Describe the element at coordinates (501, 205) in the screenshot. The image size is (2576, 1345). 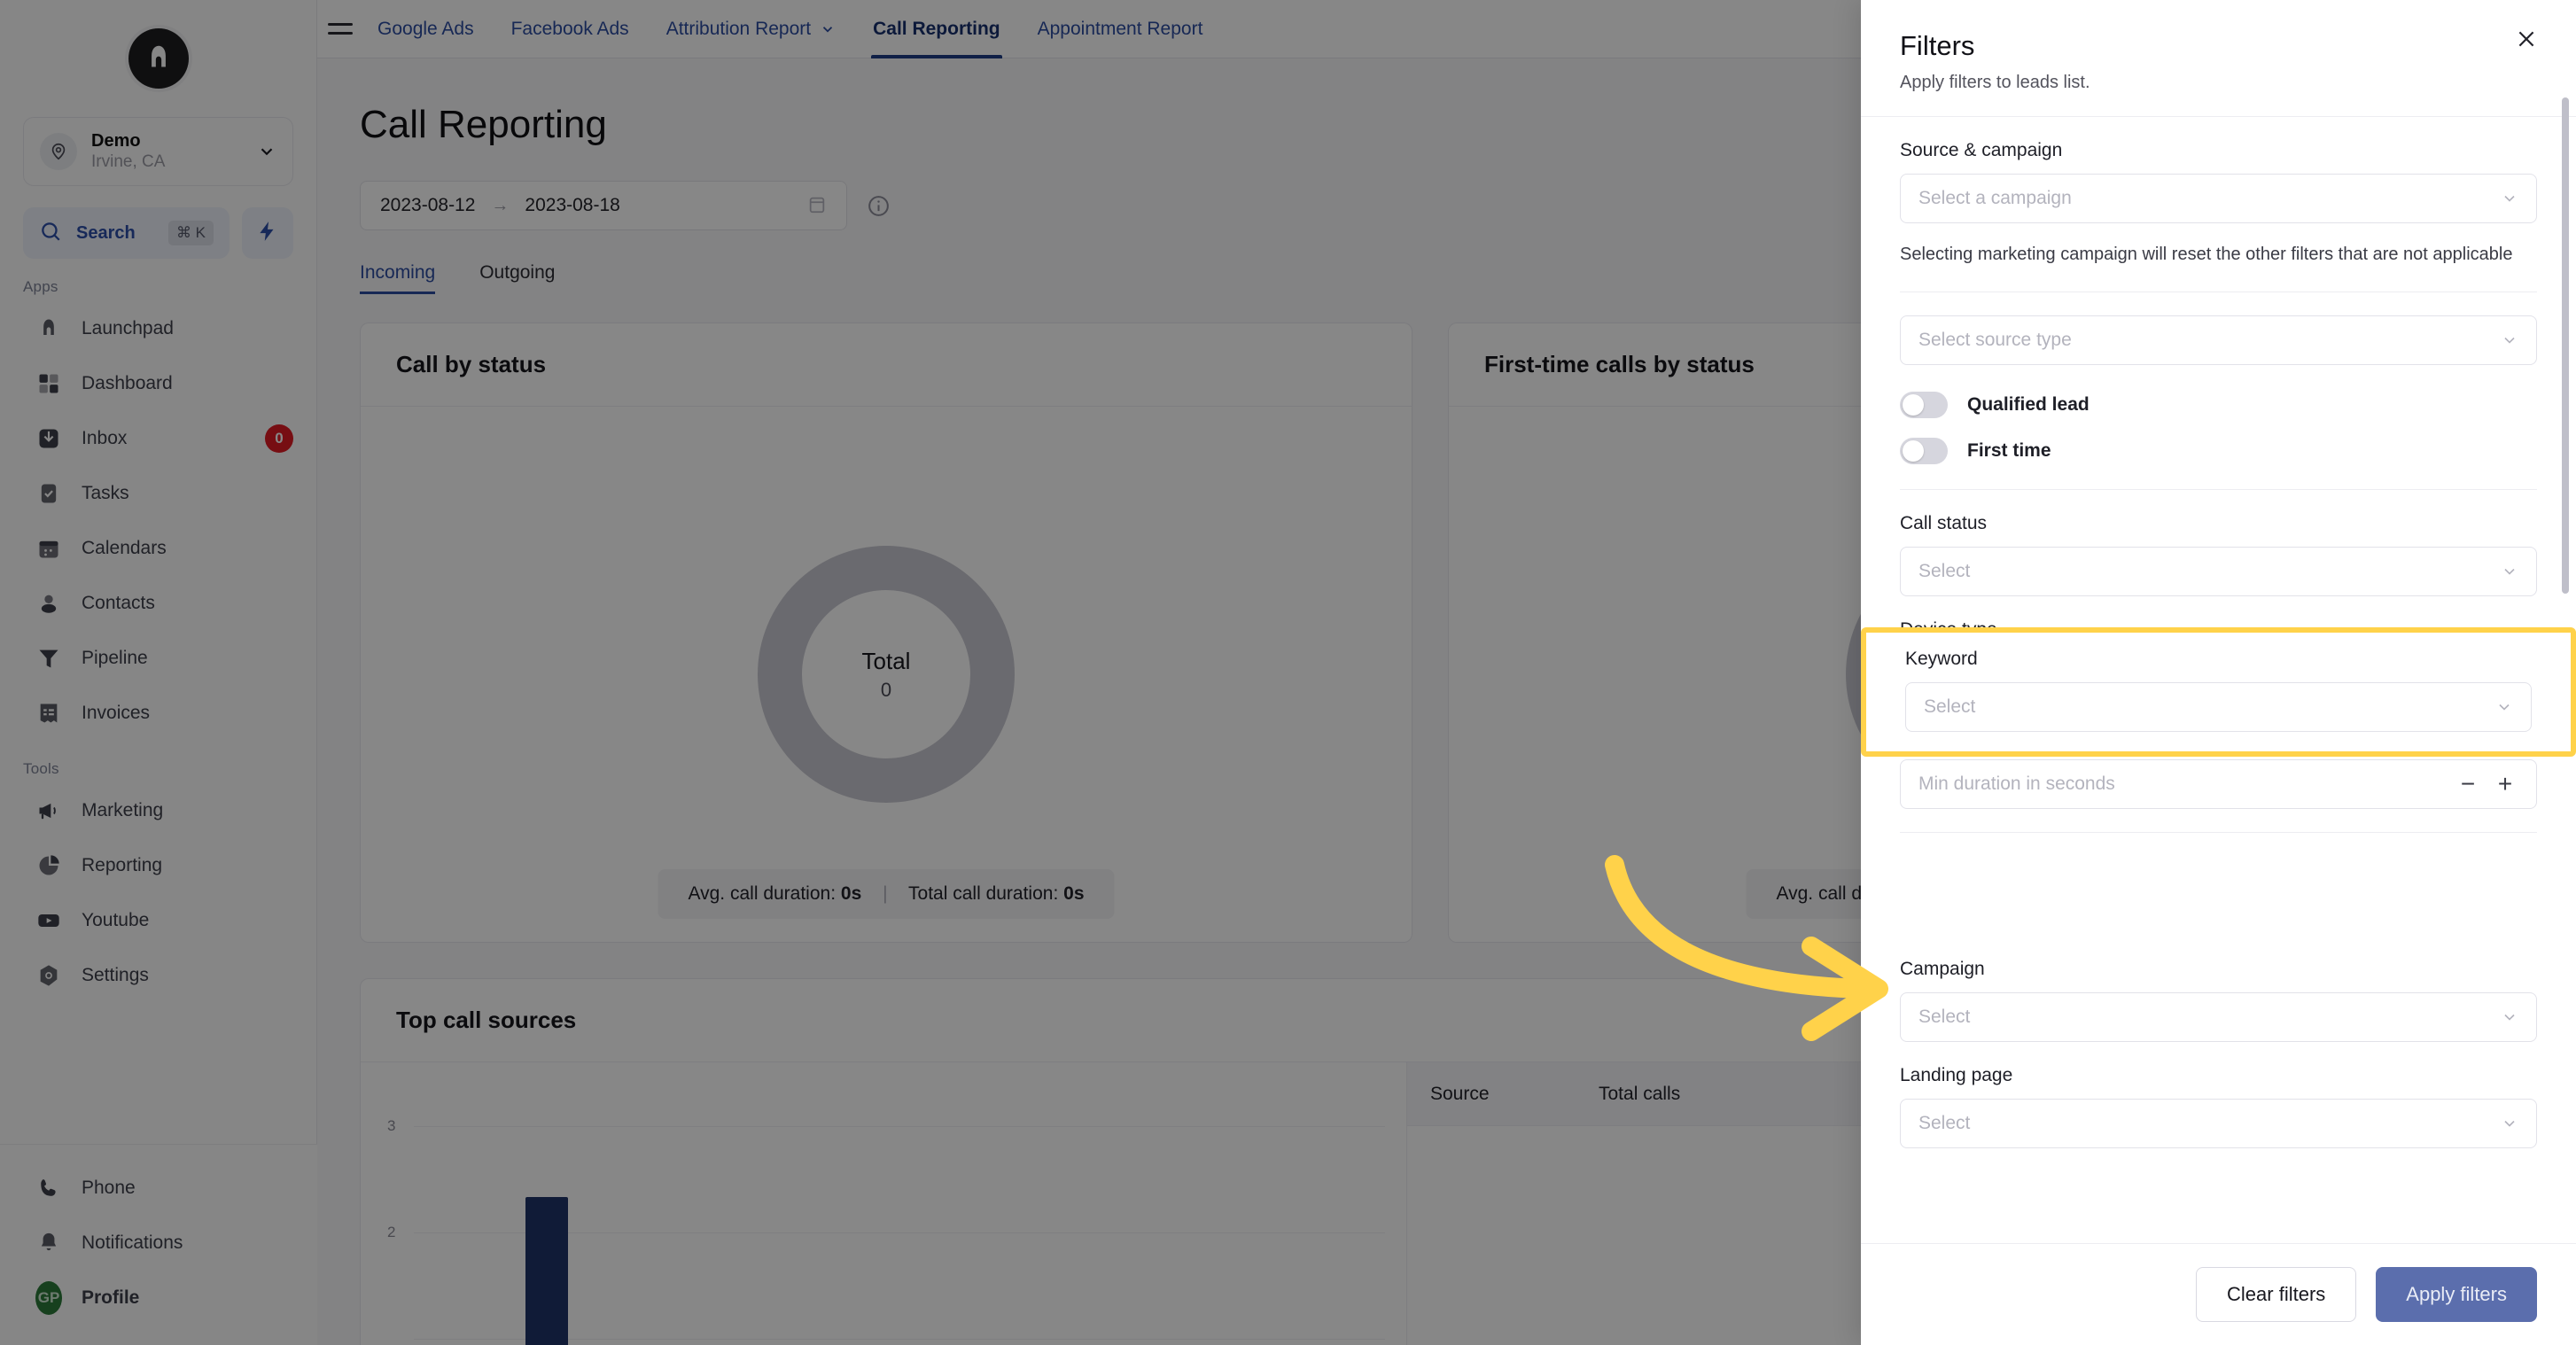
I see `date-range-arrow: →` at that location.